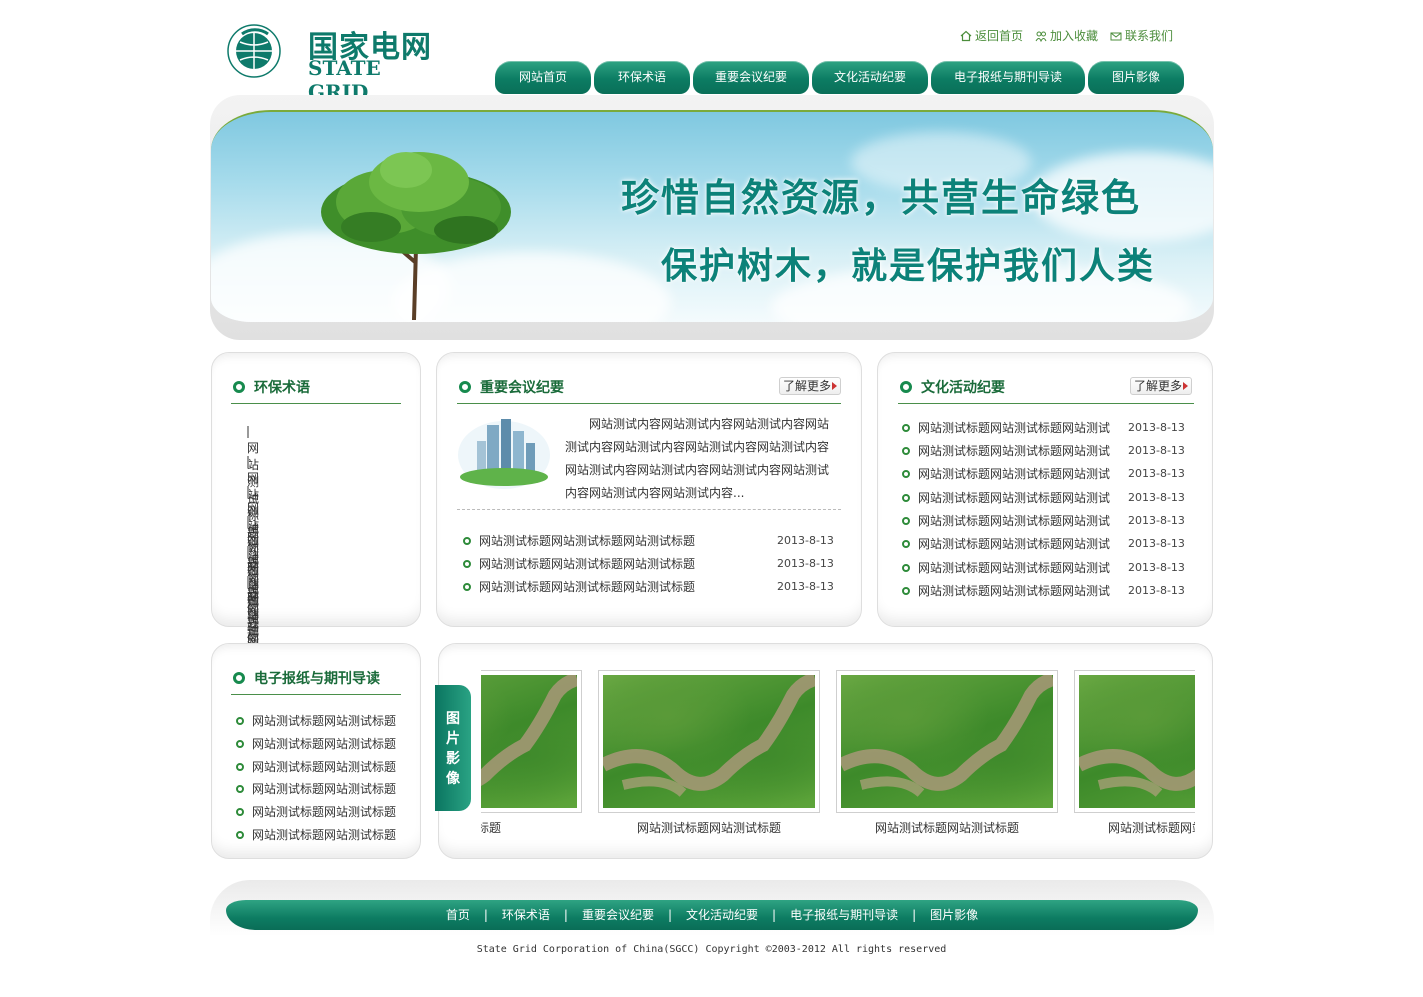 Image resolution: width=1423 pixels, height=997 pixels. I want to click on footer-link-env-terms: 环保术语, so click(526, 915).